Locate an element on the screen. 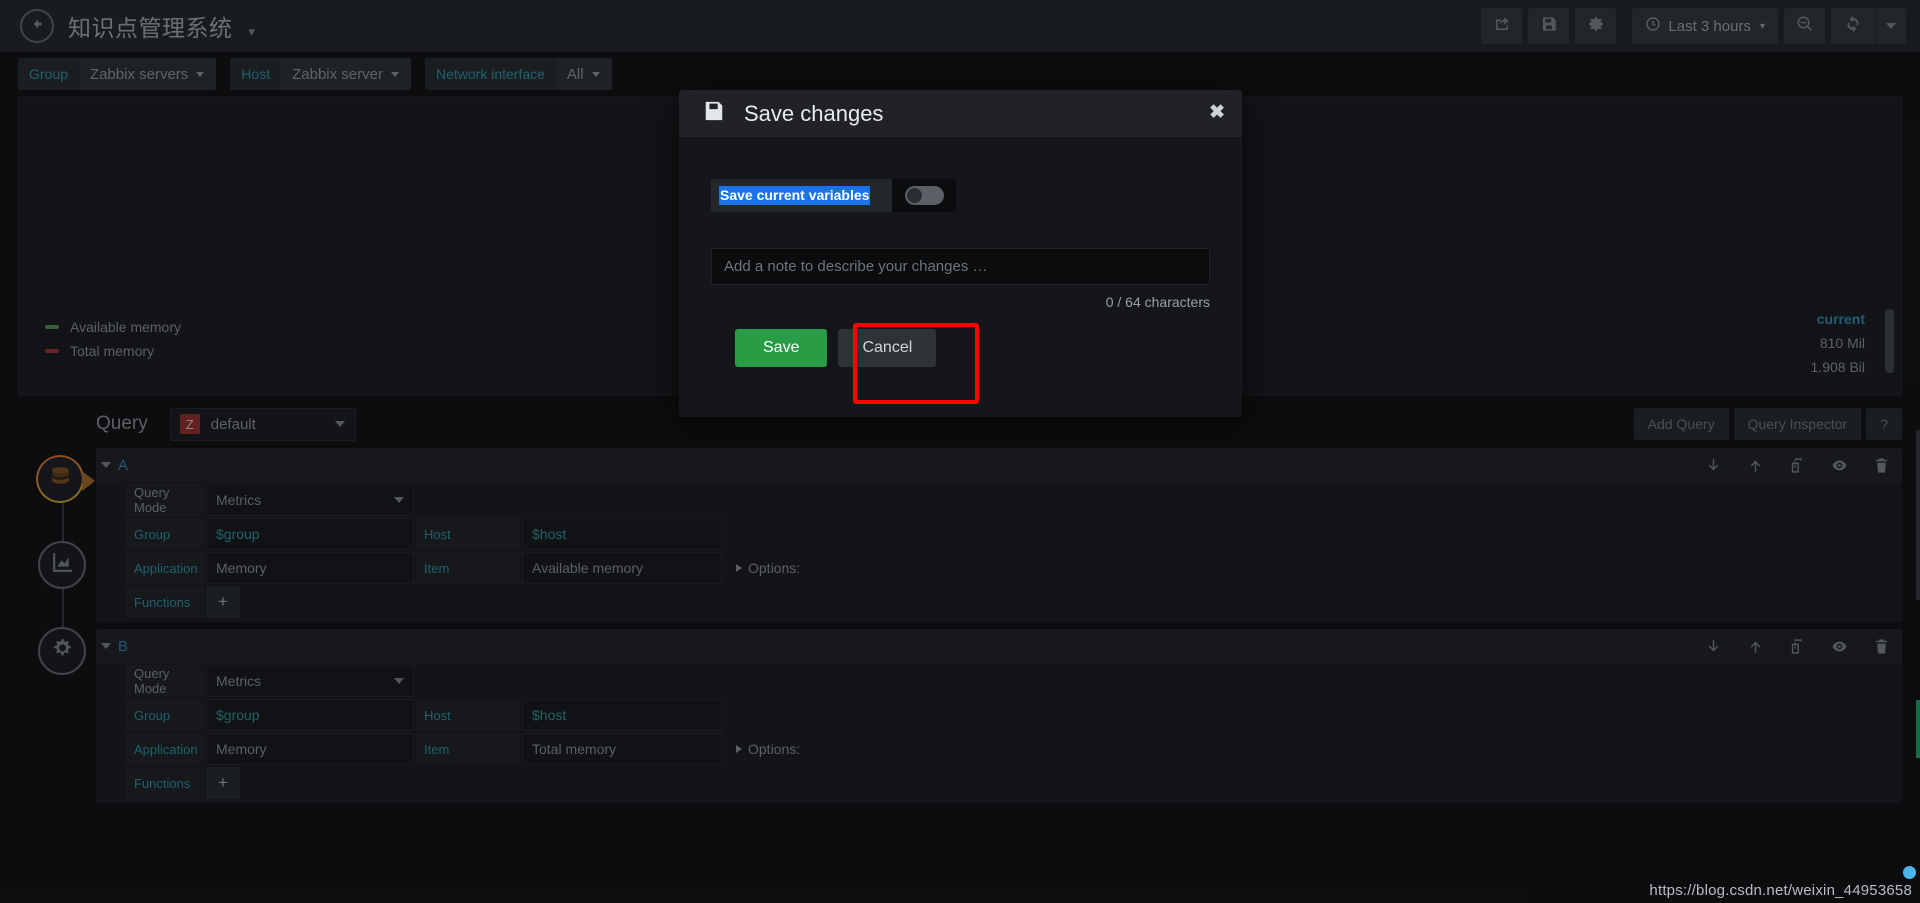 This screenshot has width=1920, height=903. toggle-track is located at coordinates (924, 195).